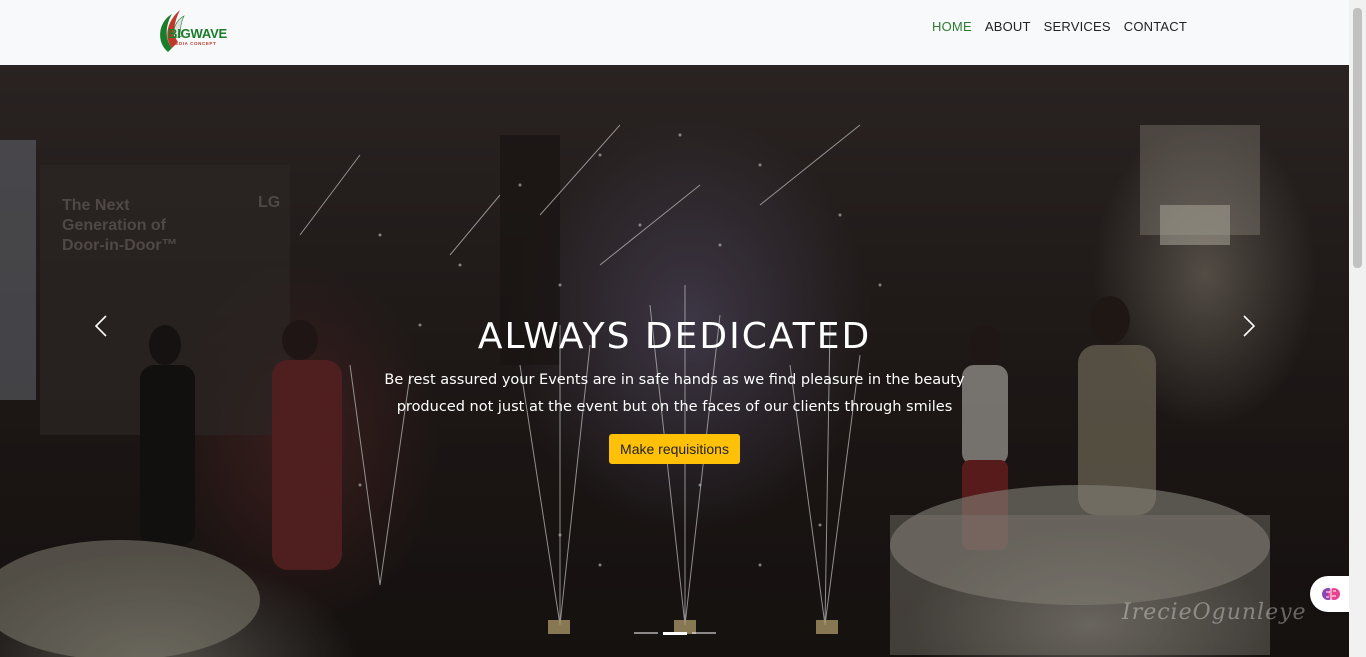 Image resolution: width=1366 pixels, height=657 pixels. What do you see at coordinates (1357, 328) in the screenshot?
I see `page-scrollbar` at bounding box center [1357, 328].